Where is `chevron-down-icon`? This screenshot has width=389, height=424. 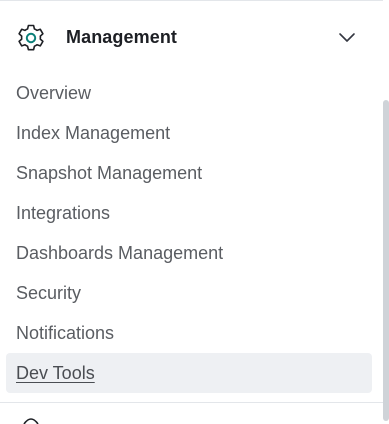
chevron-down-icon is located at coordinates (347, 37).